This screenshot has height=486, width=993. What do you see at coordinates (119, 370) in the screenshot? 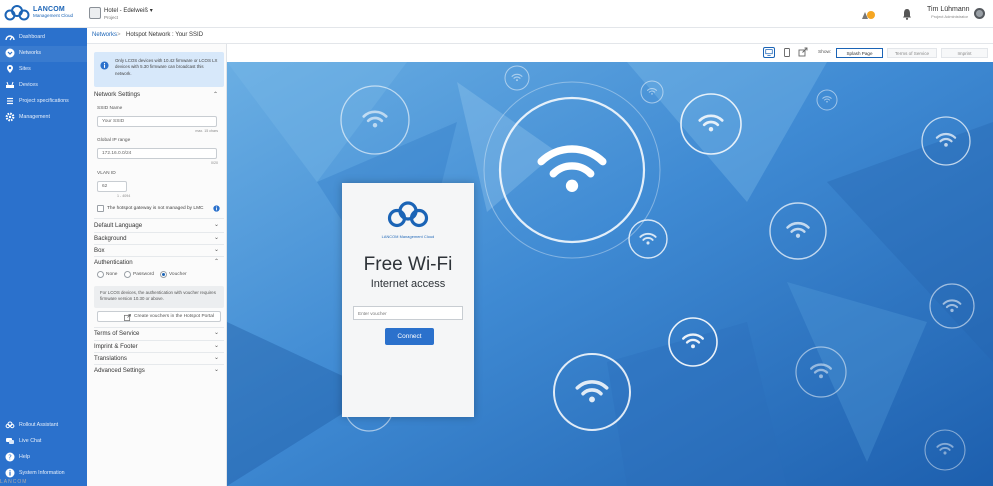
I see `section-title: Advanced Settings` at bounding box center [119, 370].